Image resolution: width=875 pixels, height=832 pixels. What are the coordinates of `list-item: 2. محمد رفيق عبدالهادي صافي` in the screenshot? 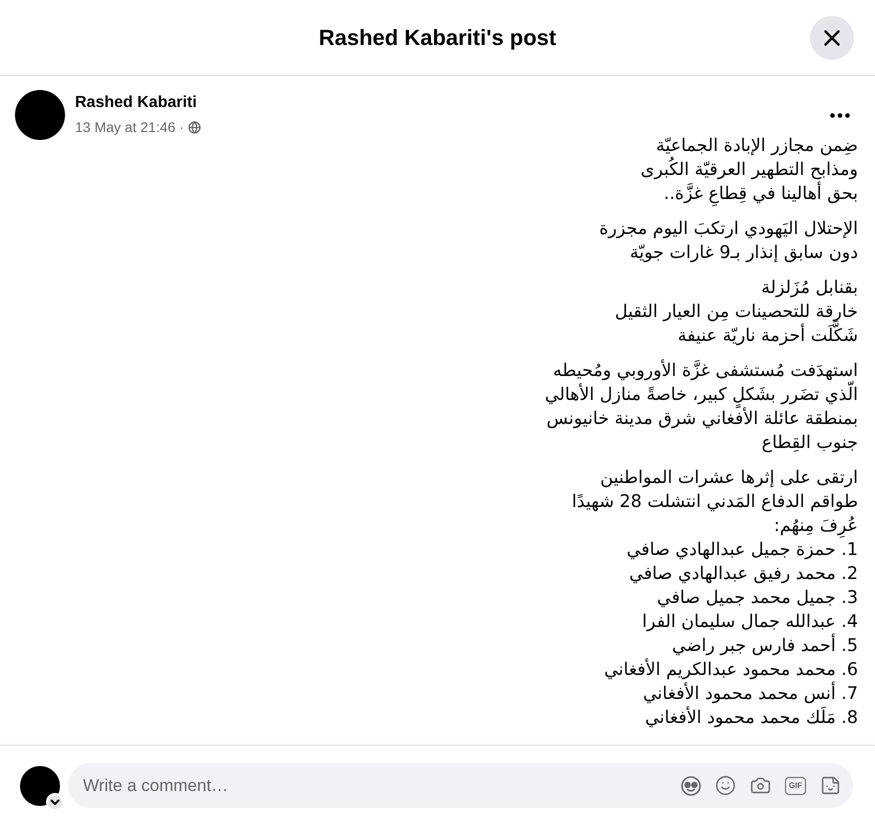 It's located at (743, 574).